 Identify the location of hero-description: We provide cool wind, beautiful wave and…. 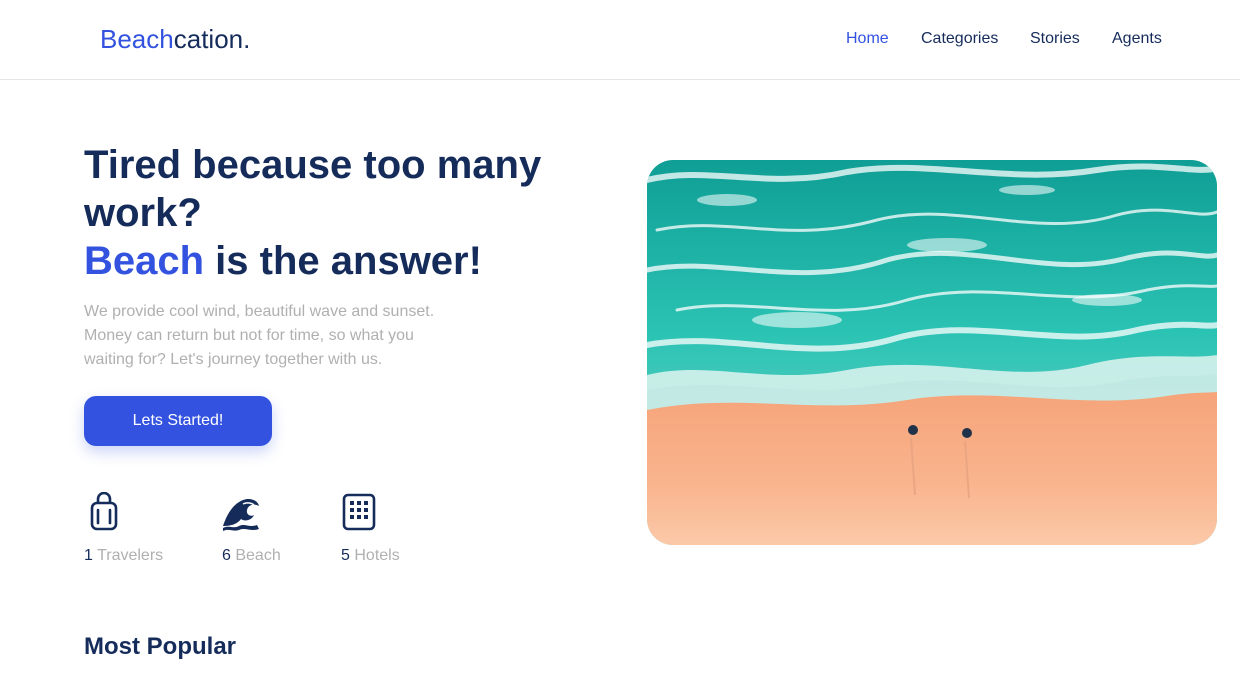
(259, 335).